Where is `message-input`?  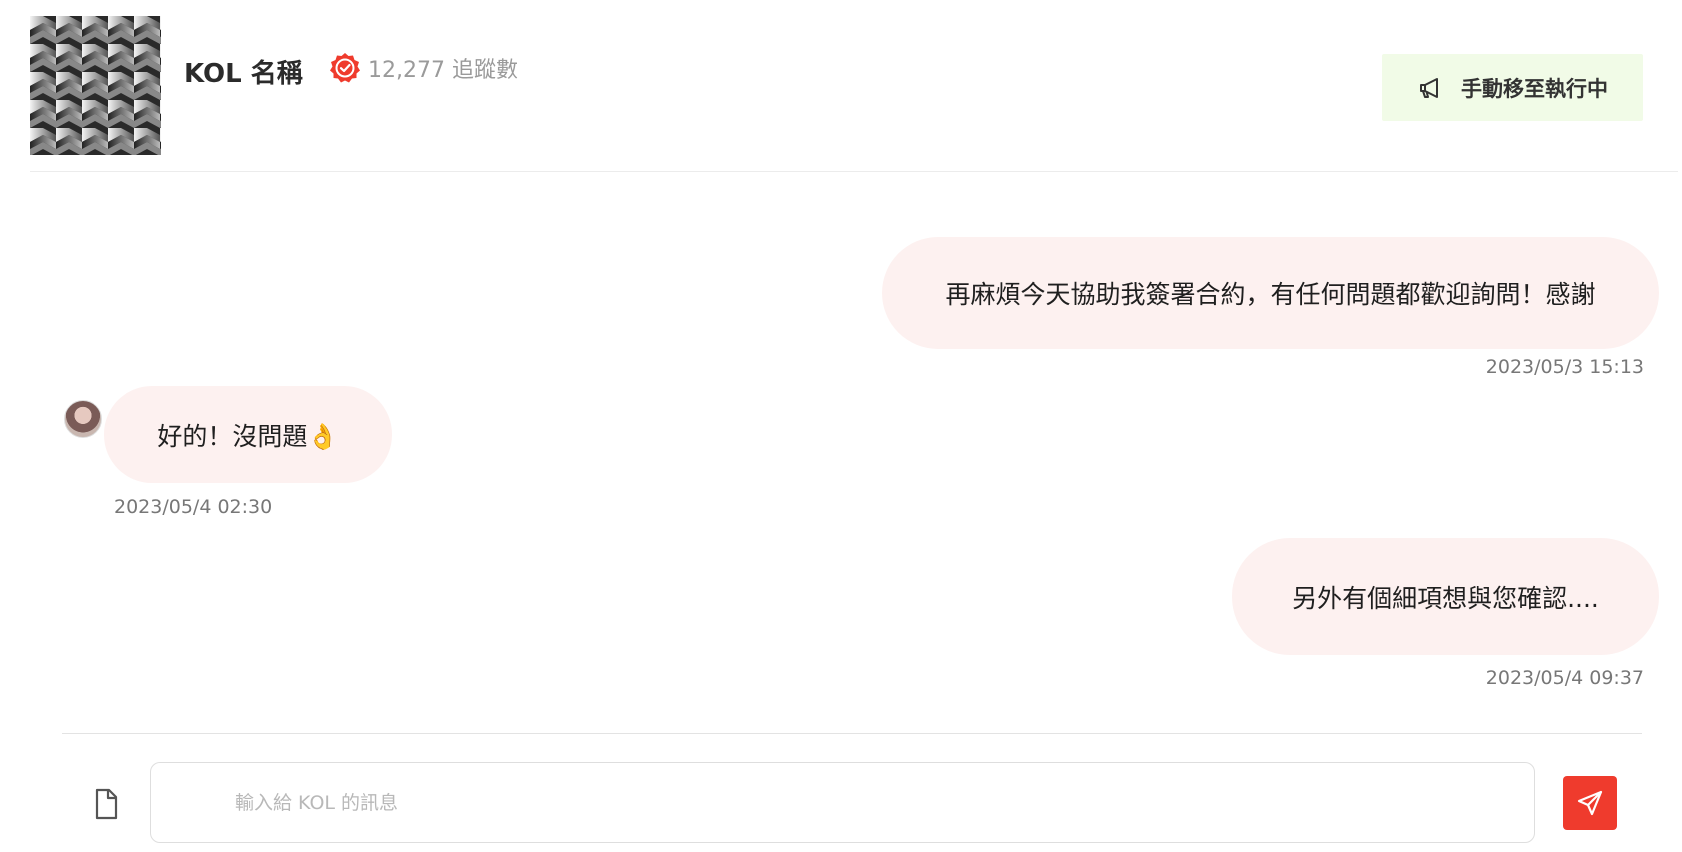 message-input is located at coordinates (842, 802).